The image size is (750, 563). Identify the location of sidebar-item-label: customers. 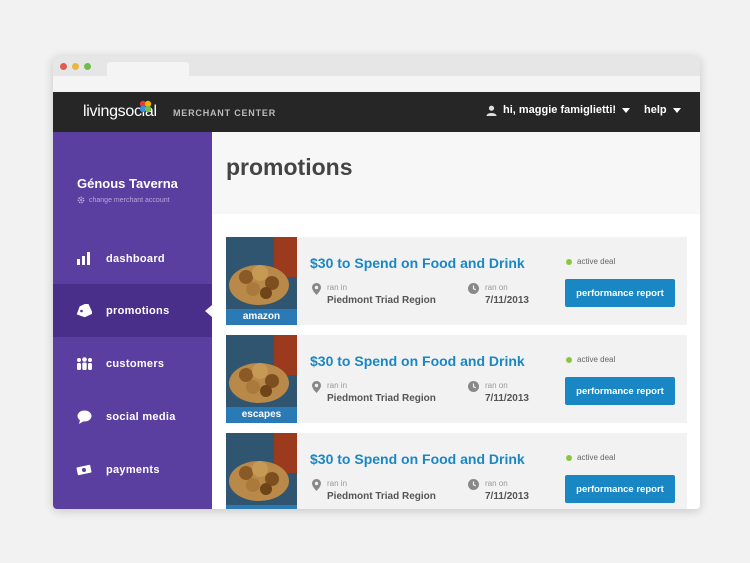
(135, 363).